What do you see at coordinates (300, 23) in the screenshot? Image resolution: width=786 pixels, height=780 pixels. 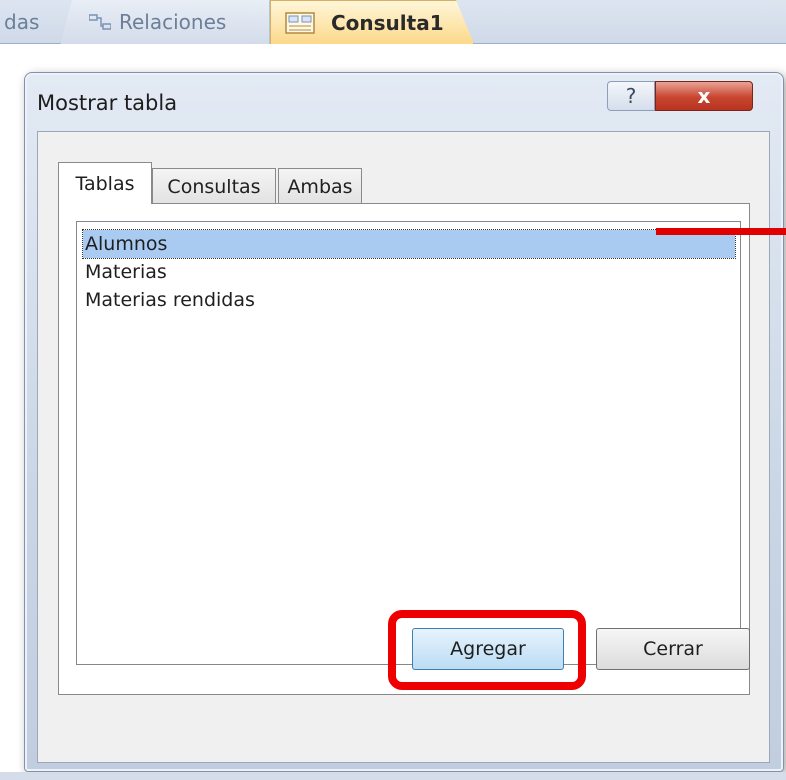 I see `query-icon` at bounding box center [300, 23].